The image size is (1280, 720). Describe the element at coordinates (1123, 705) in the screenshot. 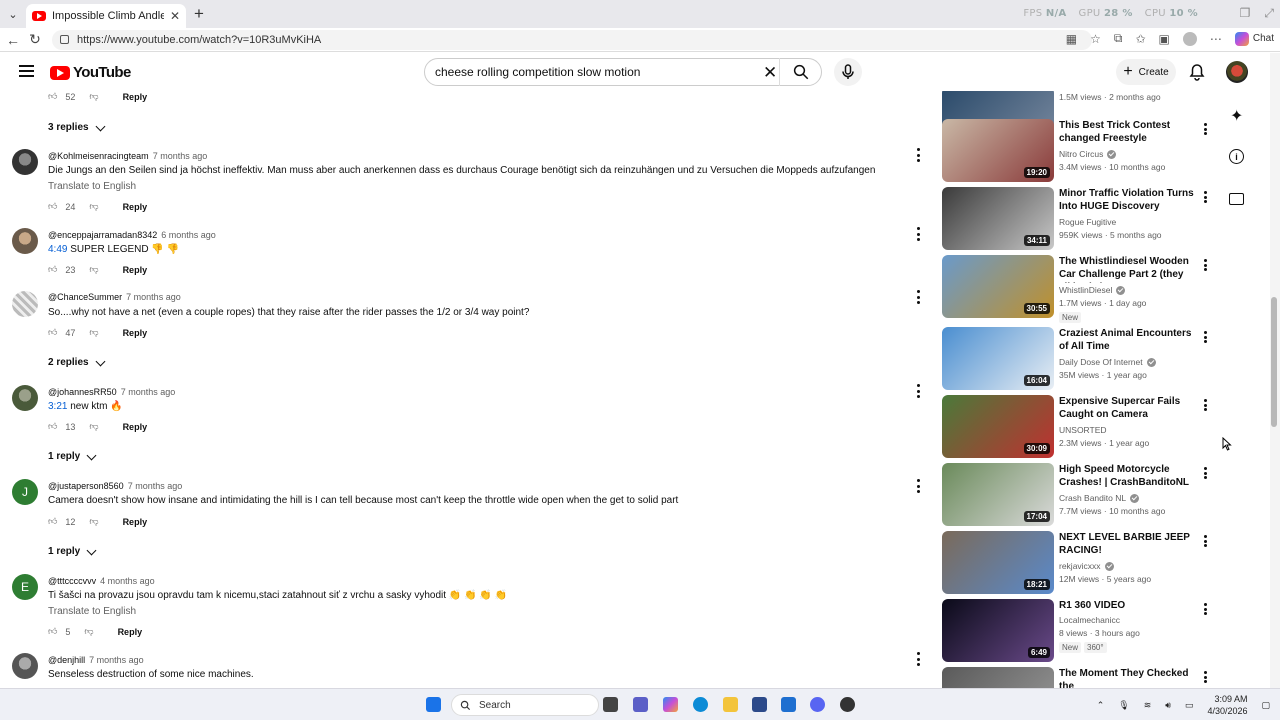

I see `microphone-tray-icon: 🎙︎` at that location.